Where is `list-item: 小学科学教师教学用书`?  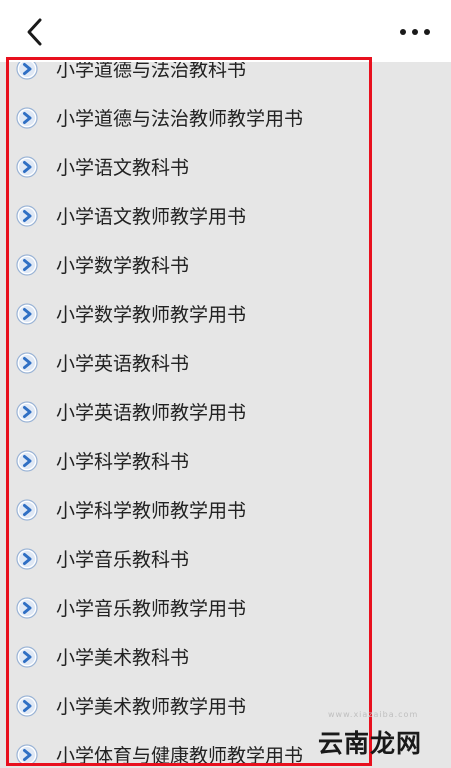 list-item: 小学科学教师教学用书 is located at coordinates (225, 509).